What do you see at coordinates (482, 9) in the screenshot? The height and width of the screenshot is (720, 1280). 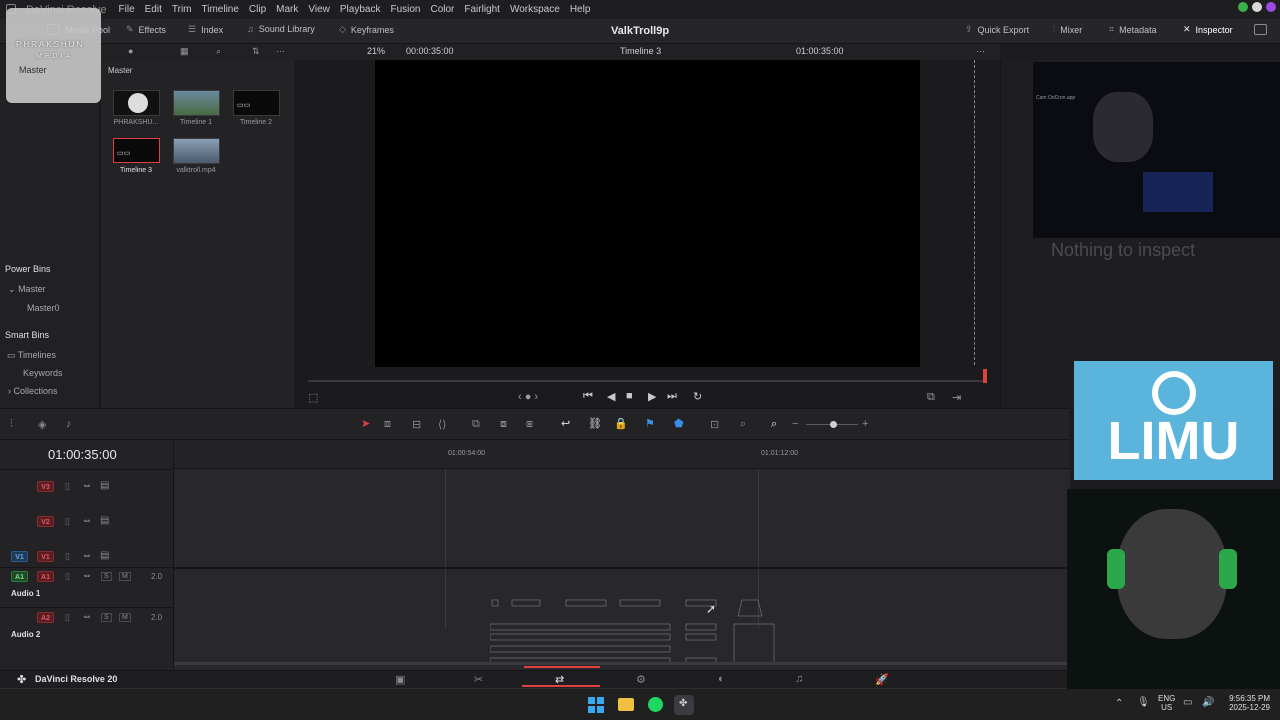 I see `menu-fairlight: Fairlight` at bounding box center [482, 9].